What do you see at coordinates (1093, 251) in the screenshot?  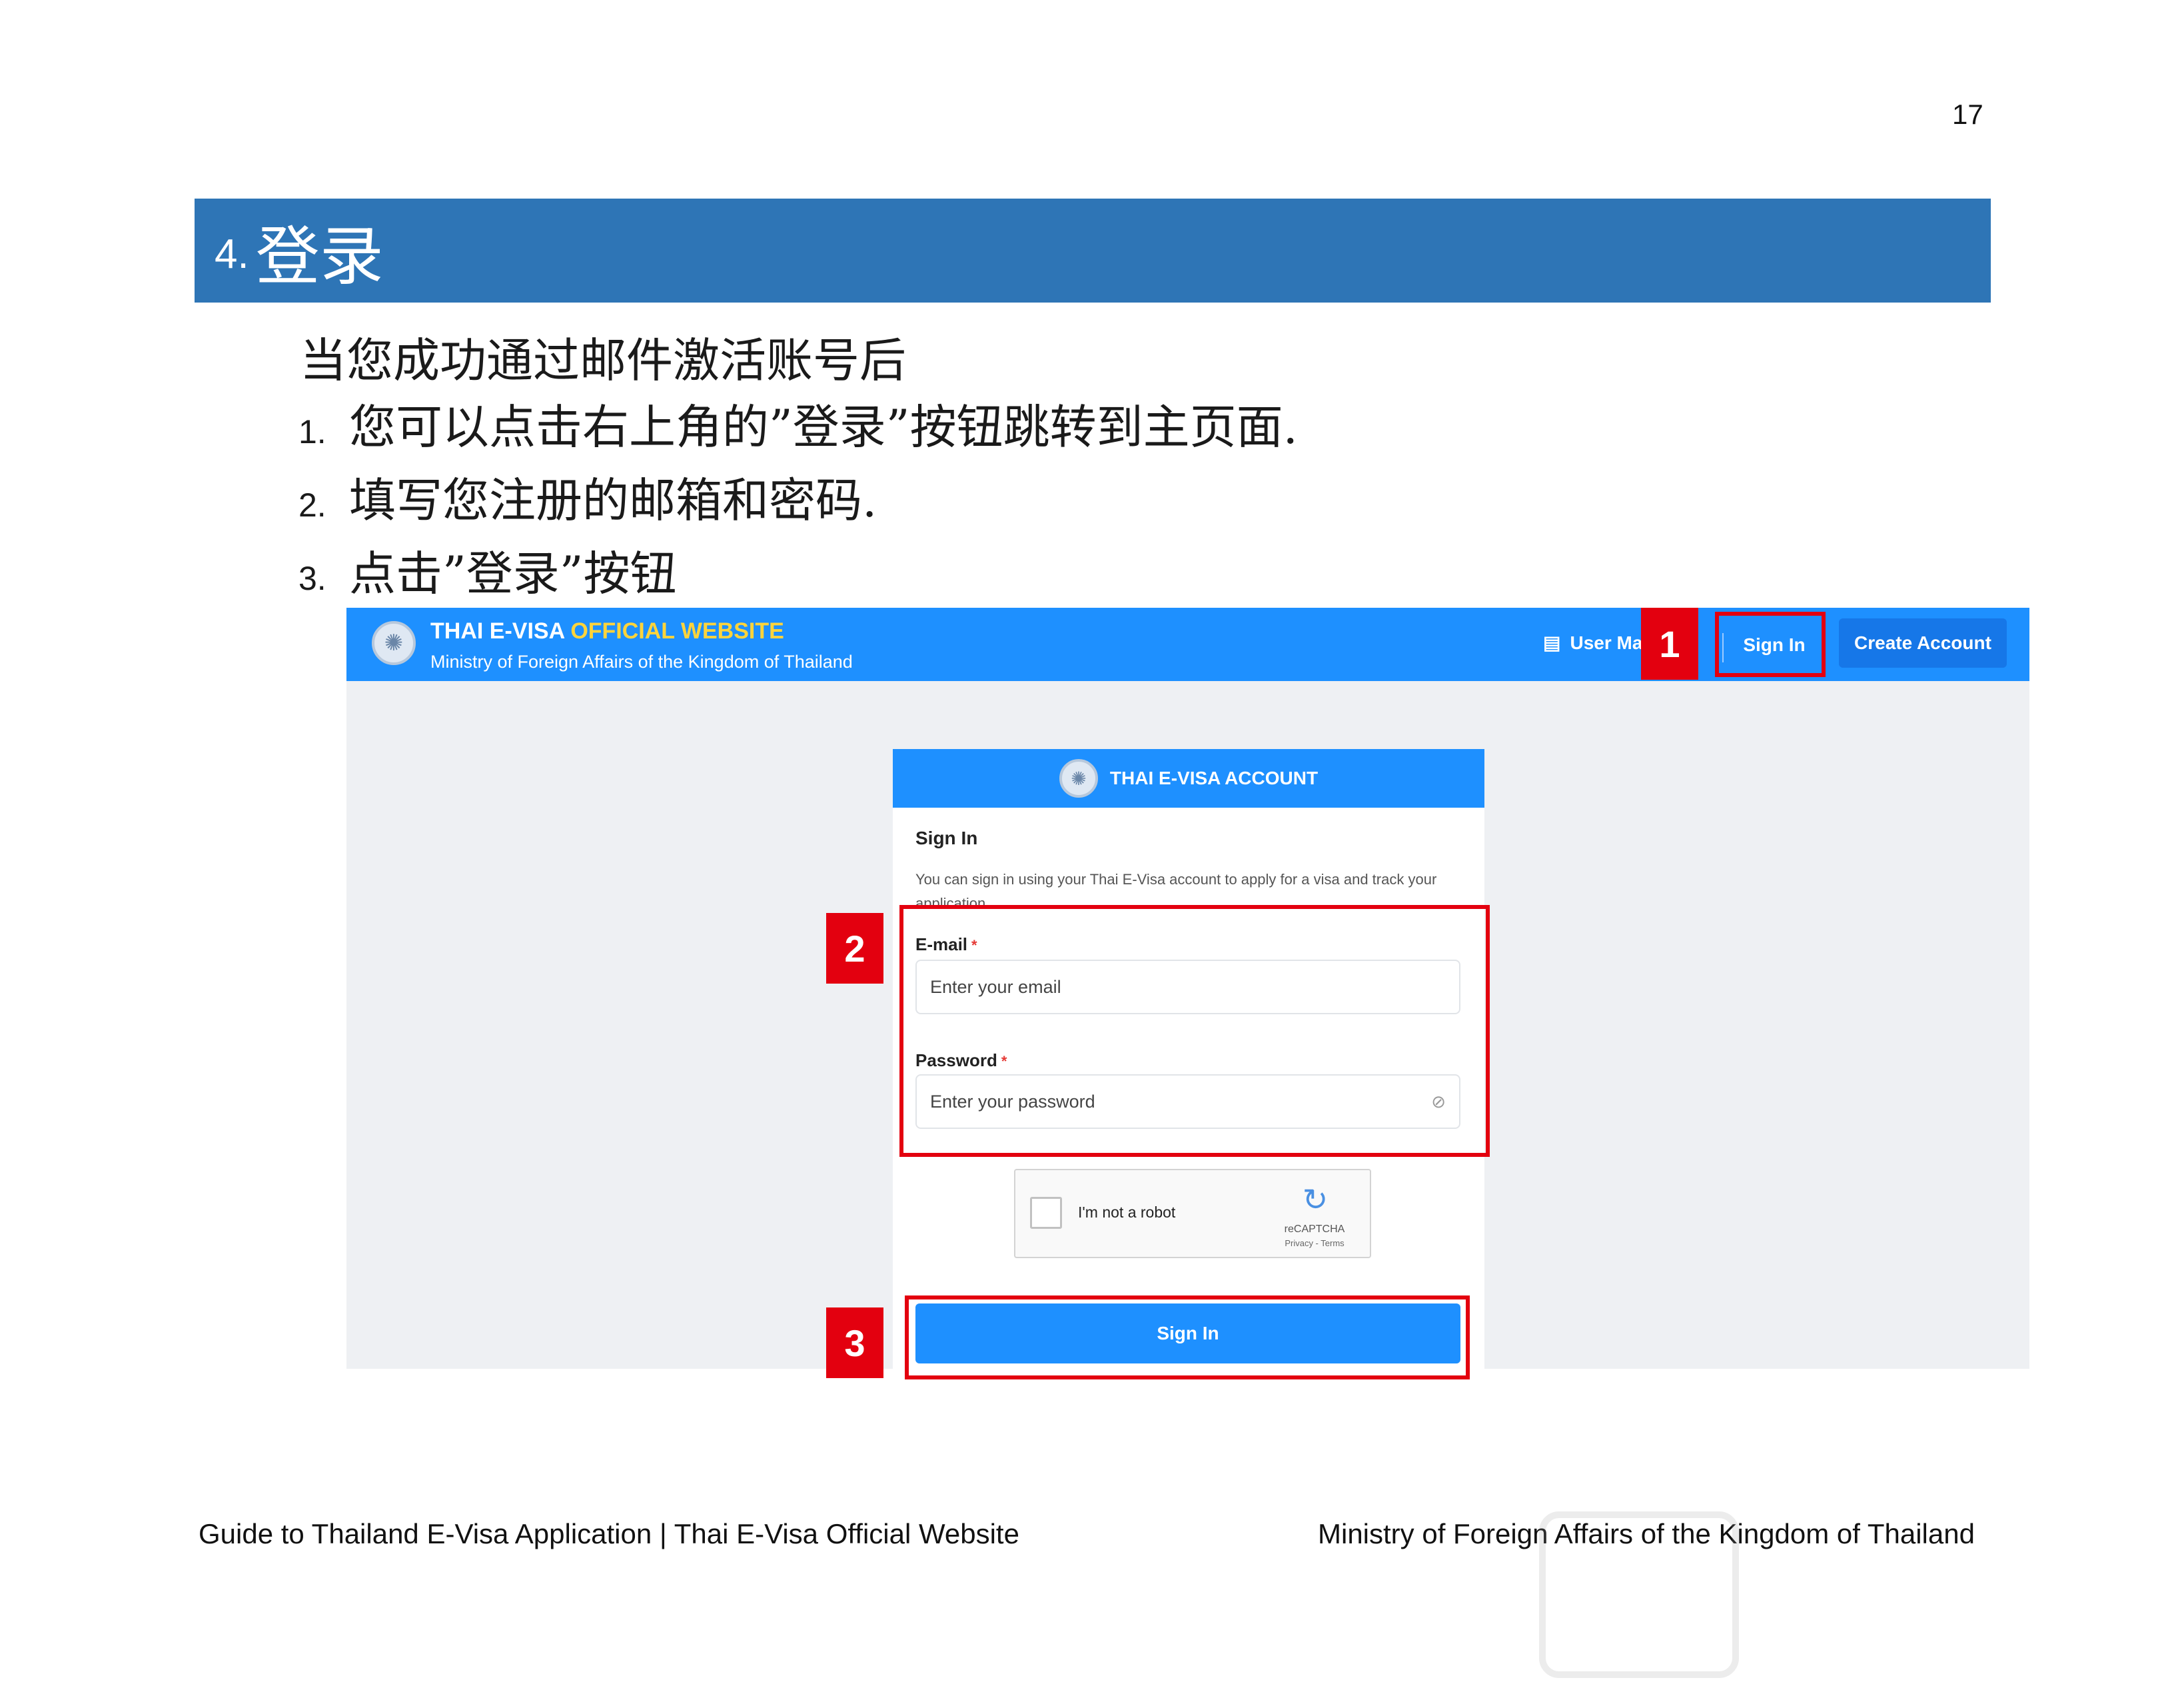 I see `section-header-bar` at bounding box center [1093, 251].